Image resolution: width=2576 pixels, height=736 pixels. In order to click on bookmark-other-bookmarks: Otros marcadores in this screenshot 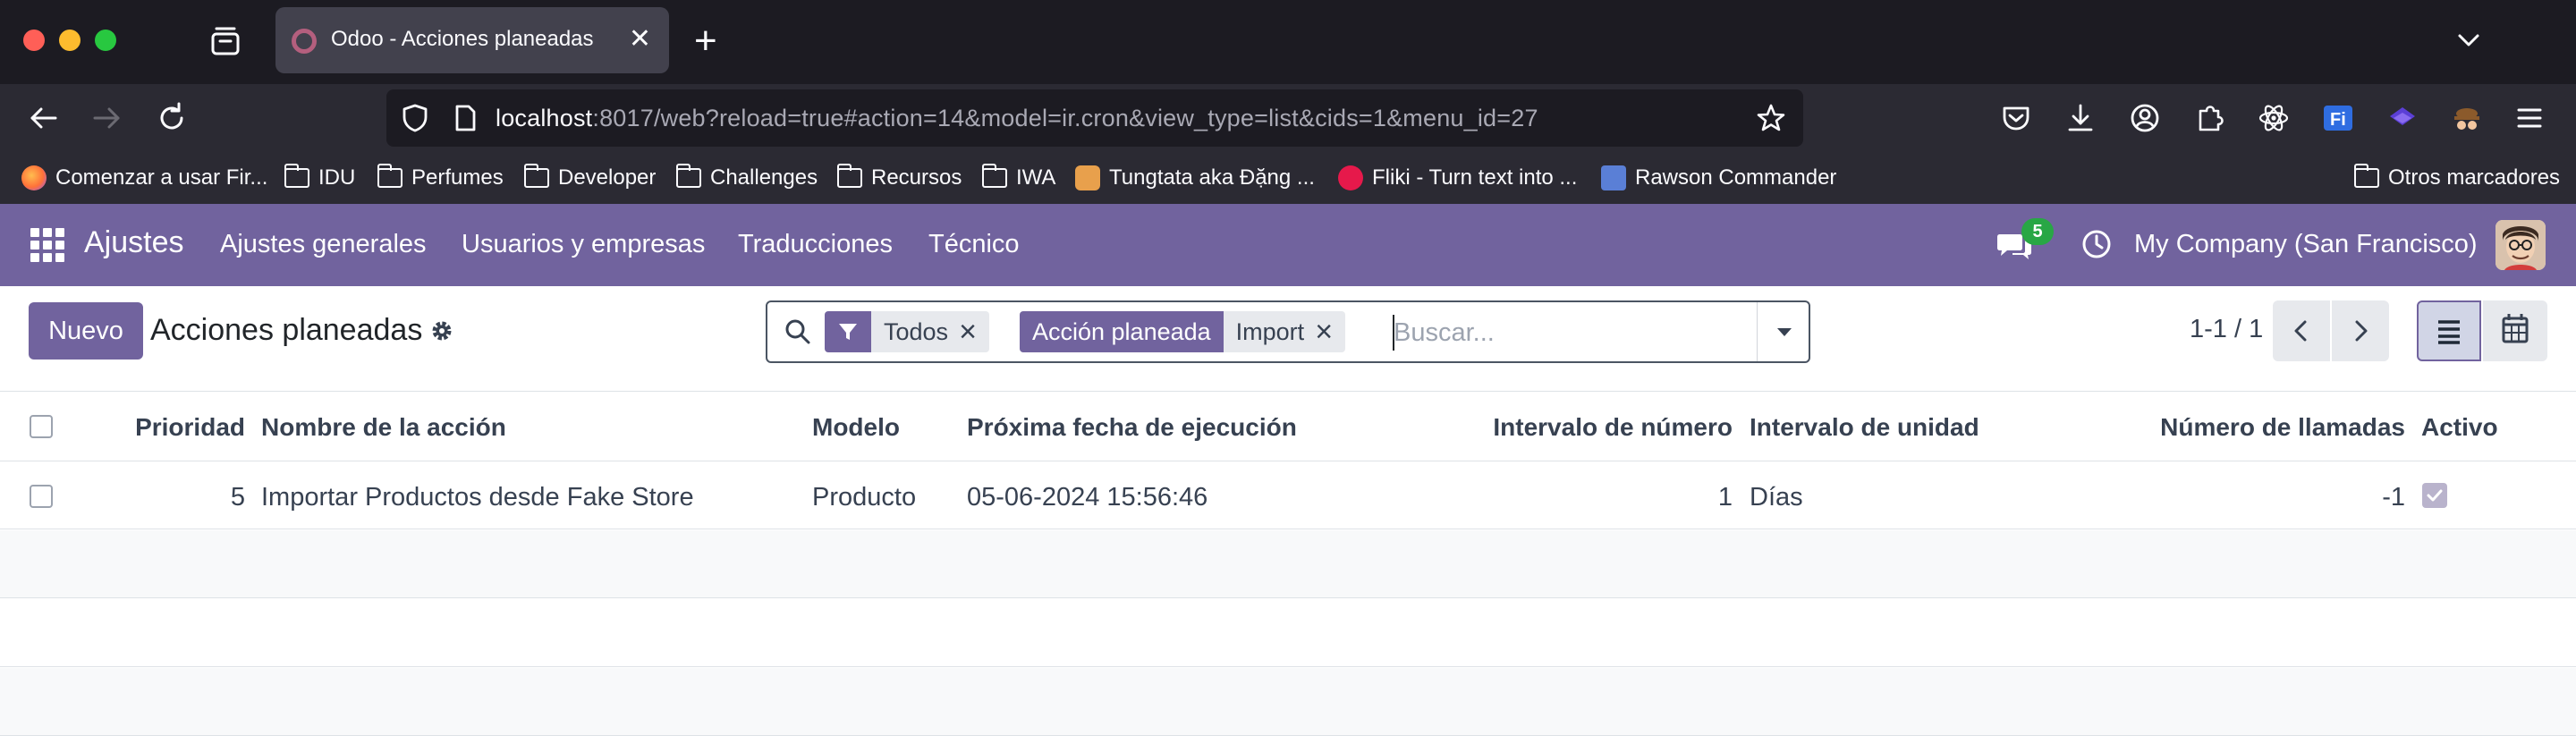, I will do `click(2457, 178)`.